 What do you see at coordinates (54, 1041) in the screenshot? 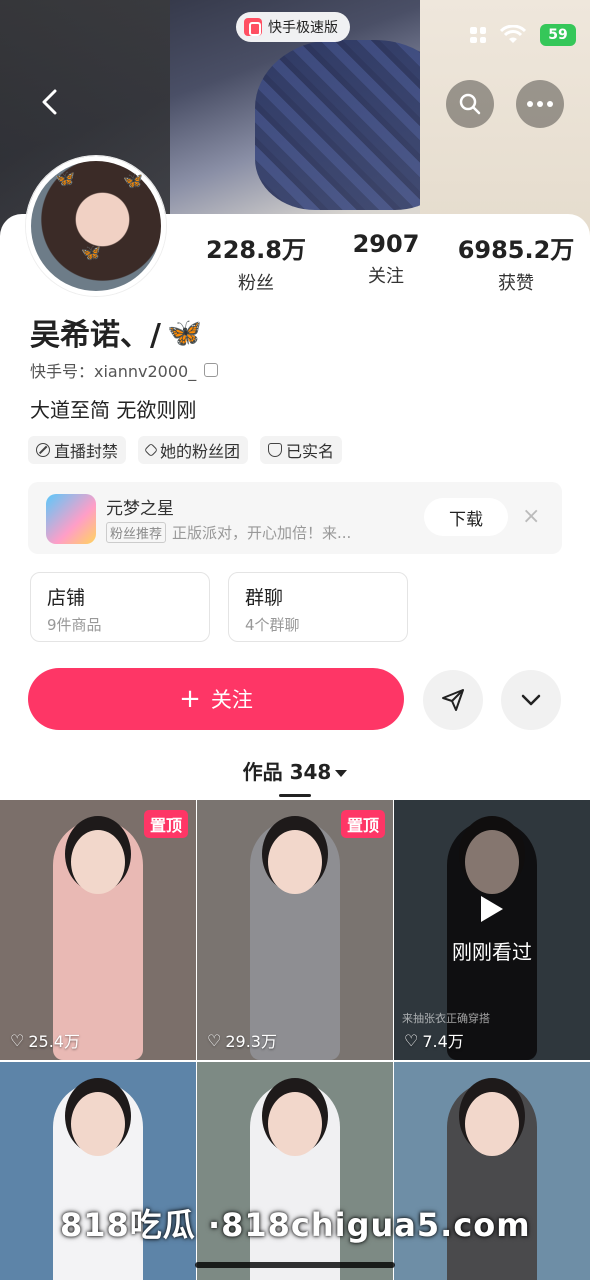
I see `like-count-value: 25.4万` at bounding box center [54, 1041].